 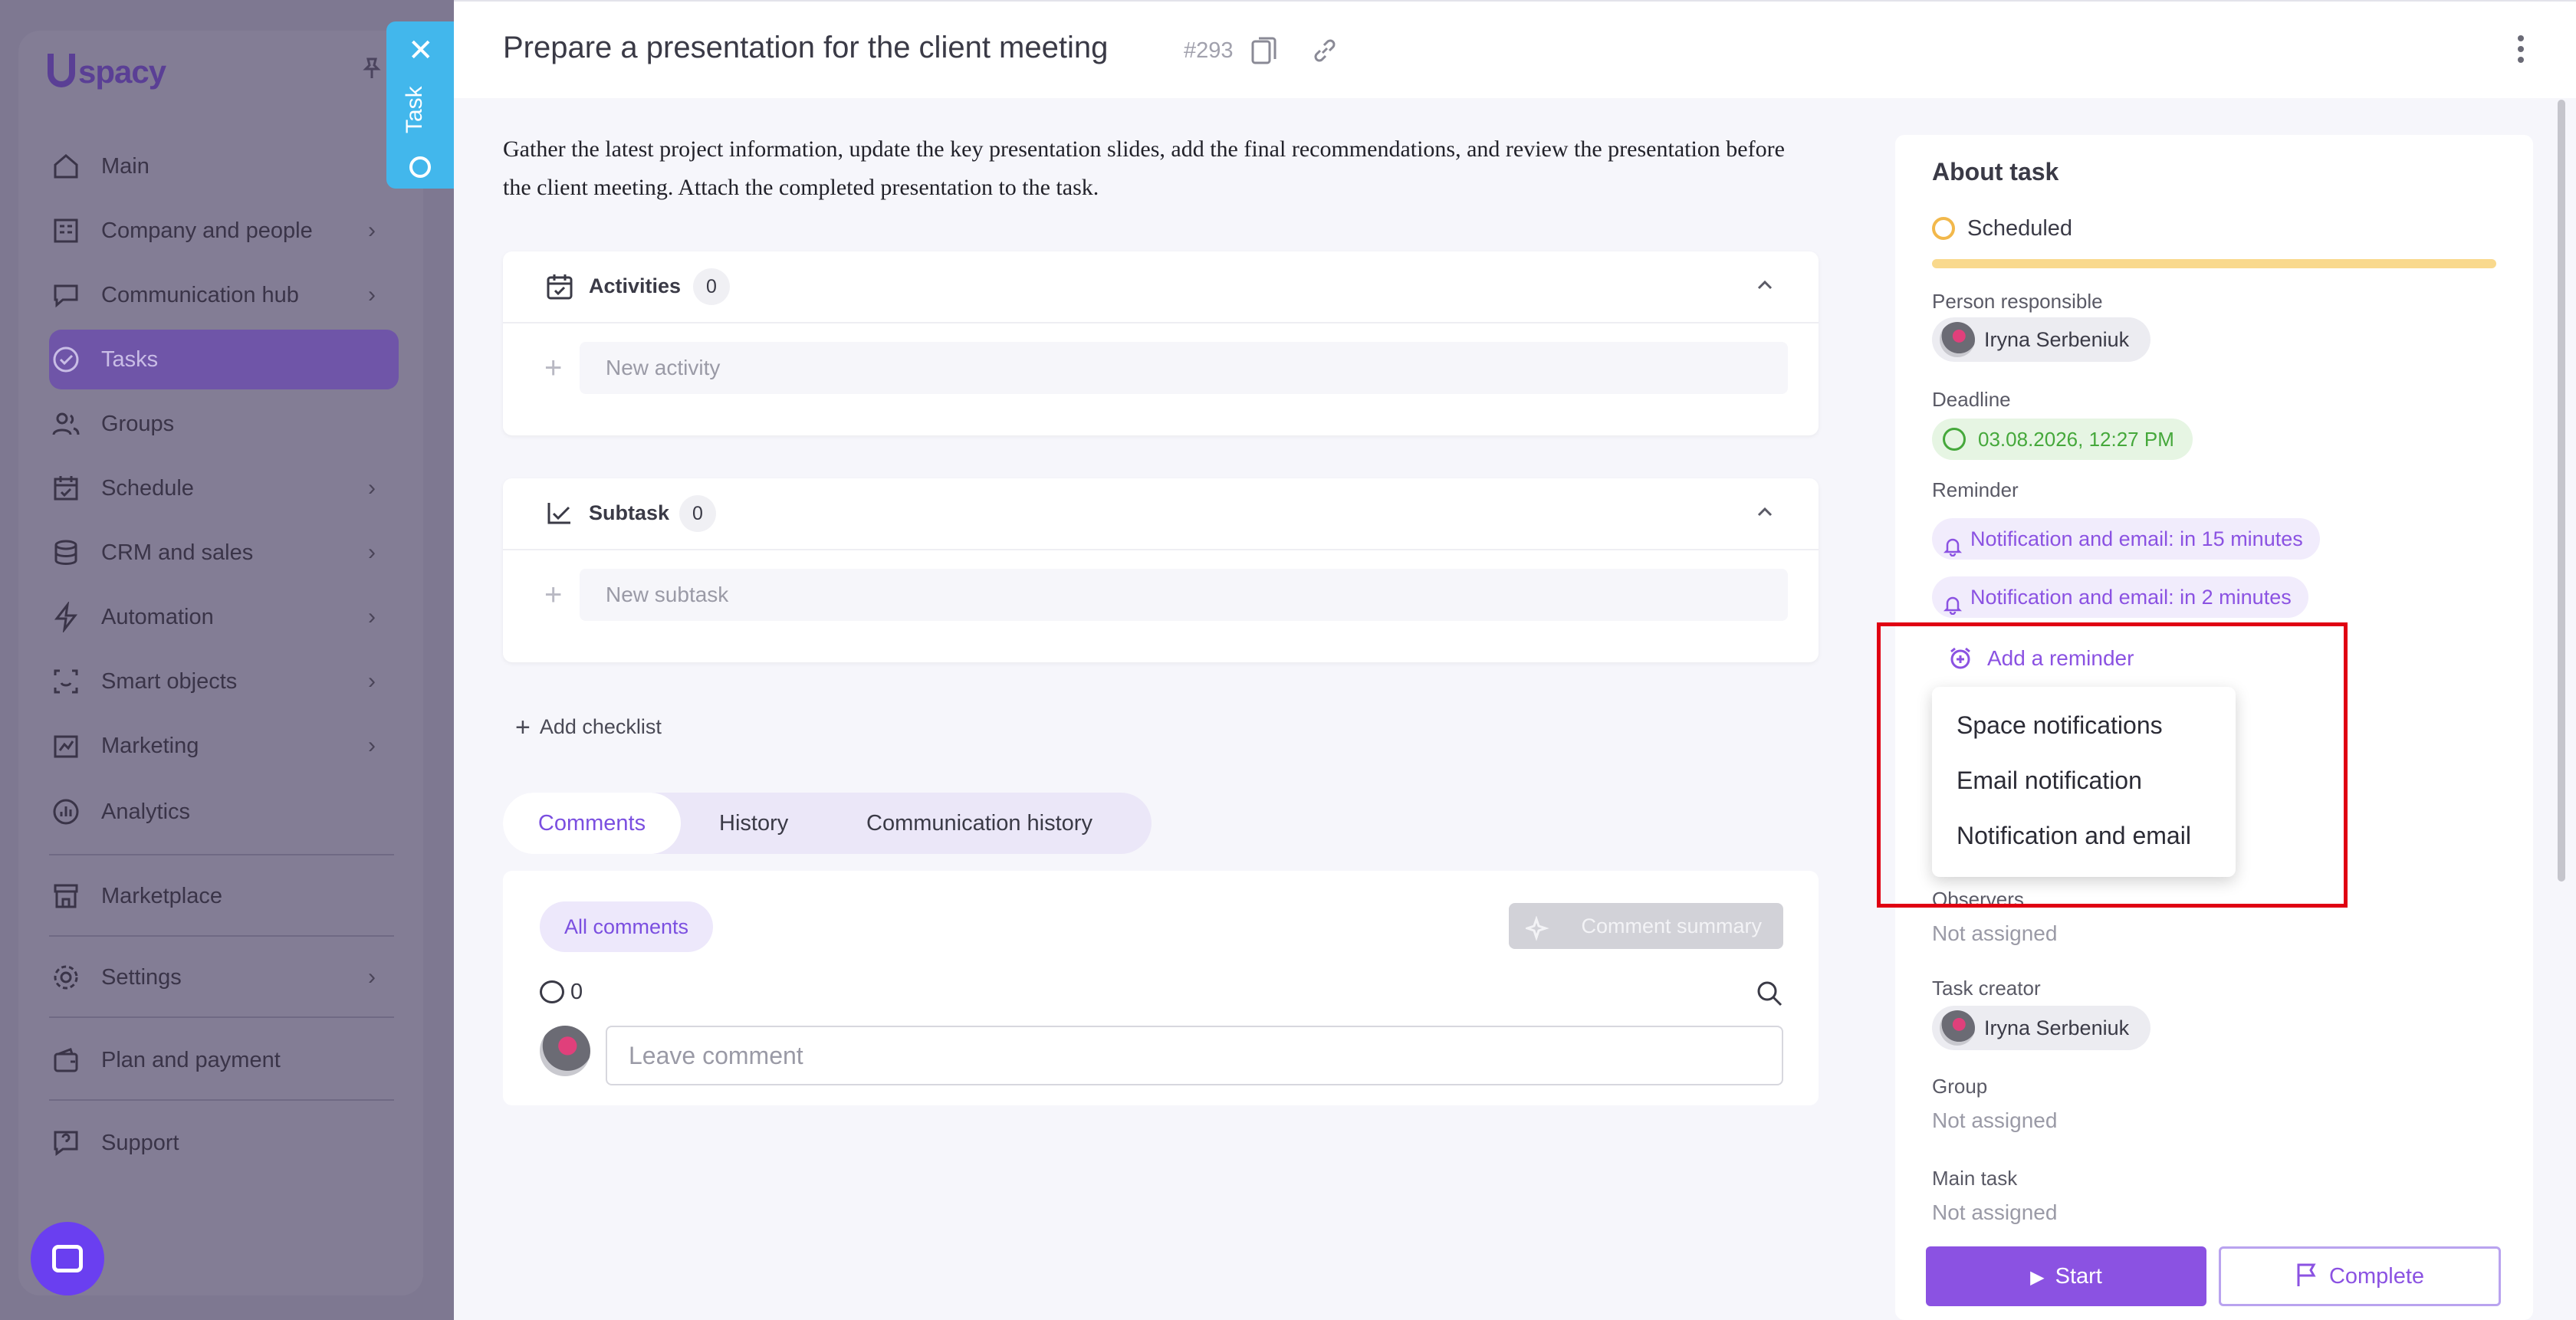 I want to click on reminder-chip: Notification and email: in 2 minutes, so click(x=2120, y=597).